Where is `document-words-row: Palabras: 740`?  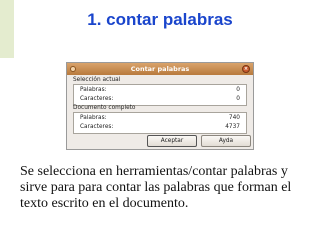 document-words-row: Palabras: 740 is located at coordinates (160, 118).